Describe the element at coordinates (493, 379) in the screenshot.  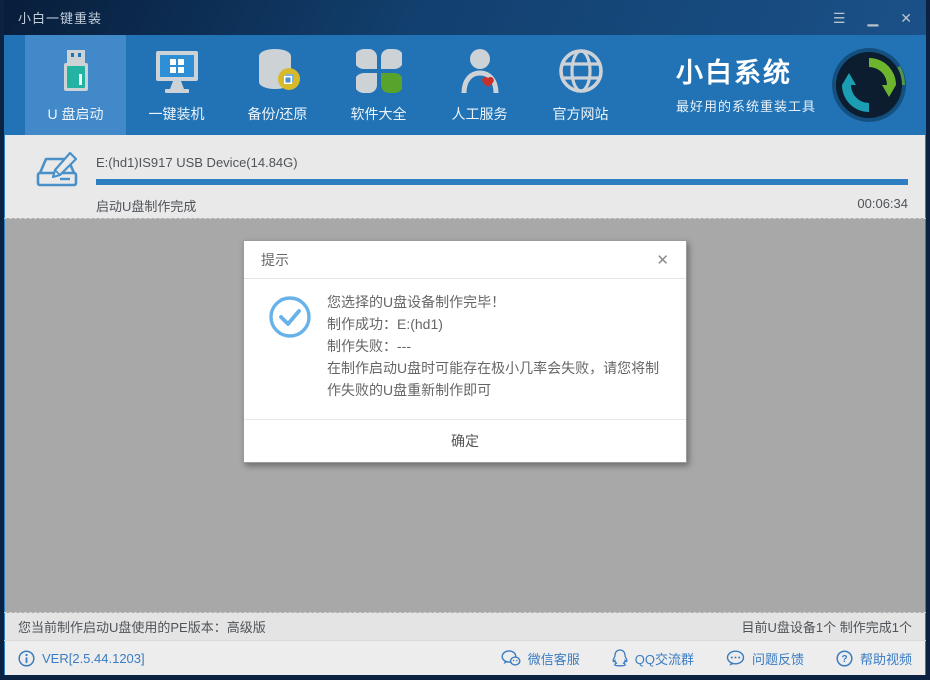
I see `dialog-line: 在制作启动U盘时可能存在极小几率会失败，请您将制作失败的U盘重新制作即可` at that location.